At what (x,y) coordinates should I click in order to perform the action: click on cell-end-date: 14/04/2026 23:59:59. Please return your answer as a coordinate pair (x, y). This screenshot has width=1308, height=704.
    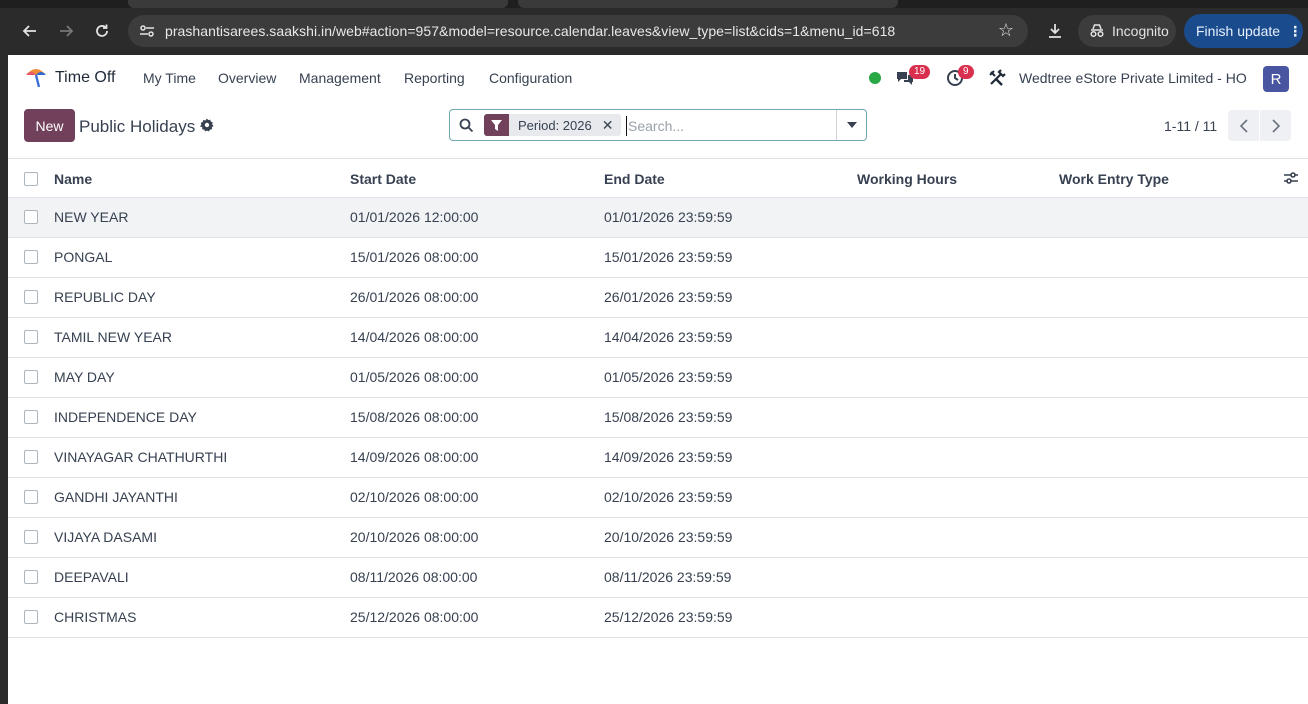
    Looking at the image, I should click on (668, 337).